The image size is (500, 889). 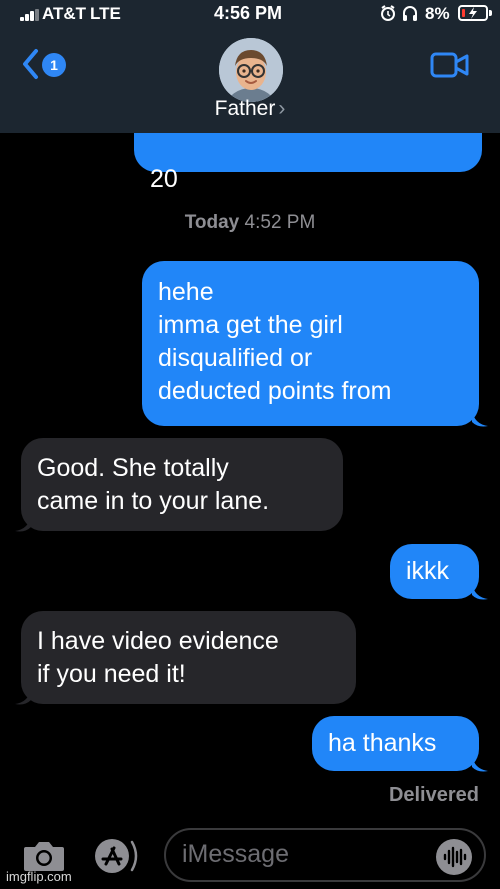 What do you see at coordinates (395, 743) in the screenshot?
I see `message-bubble-outgoing: ha thanks` at bounding box center [395, 743].